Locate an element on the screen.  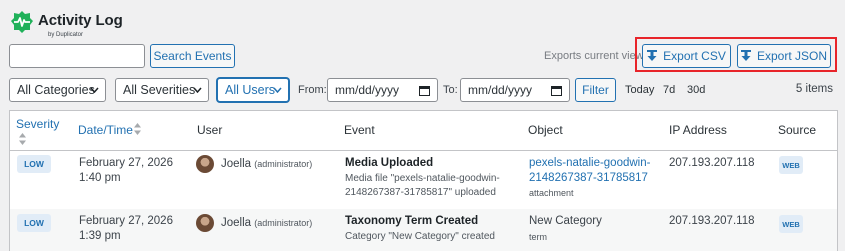
column-header-event: Event is located at coordinates (359, 130).